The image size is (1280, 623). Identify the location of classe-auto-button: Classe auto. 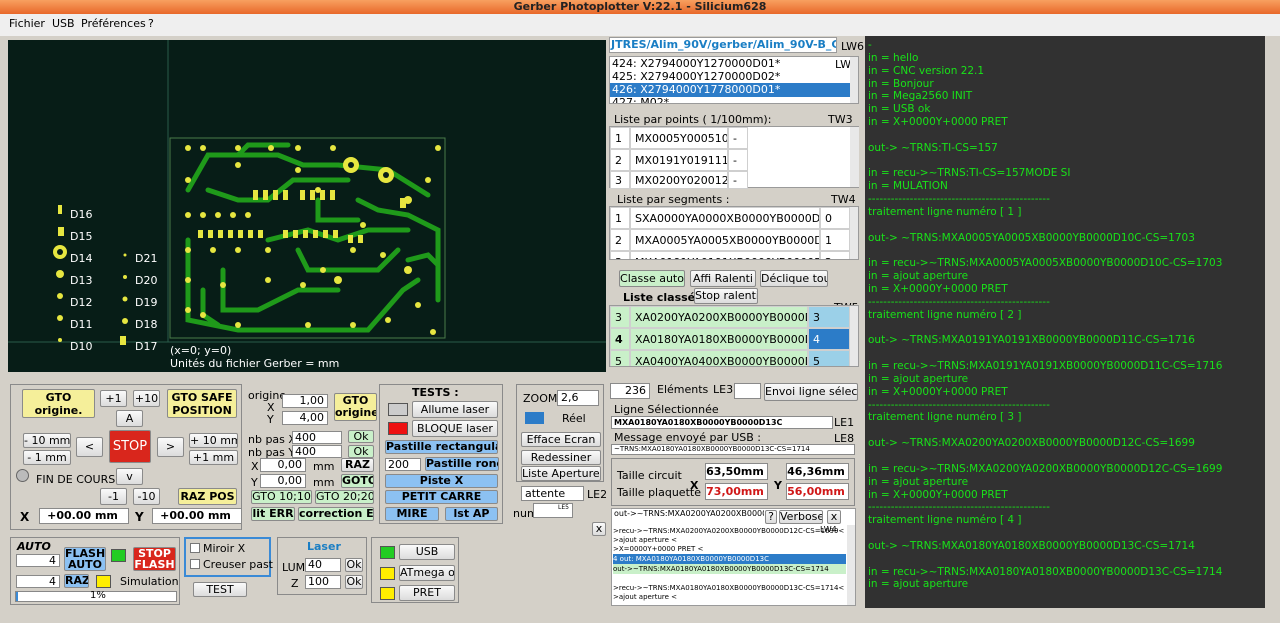
(652, 278).